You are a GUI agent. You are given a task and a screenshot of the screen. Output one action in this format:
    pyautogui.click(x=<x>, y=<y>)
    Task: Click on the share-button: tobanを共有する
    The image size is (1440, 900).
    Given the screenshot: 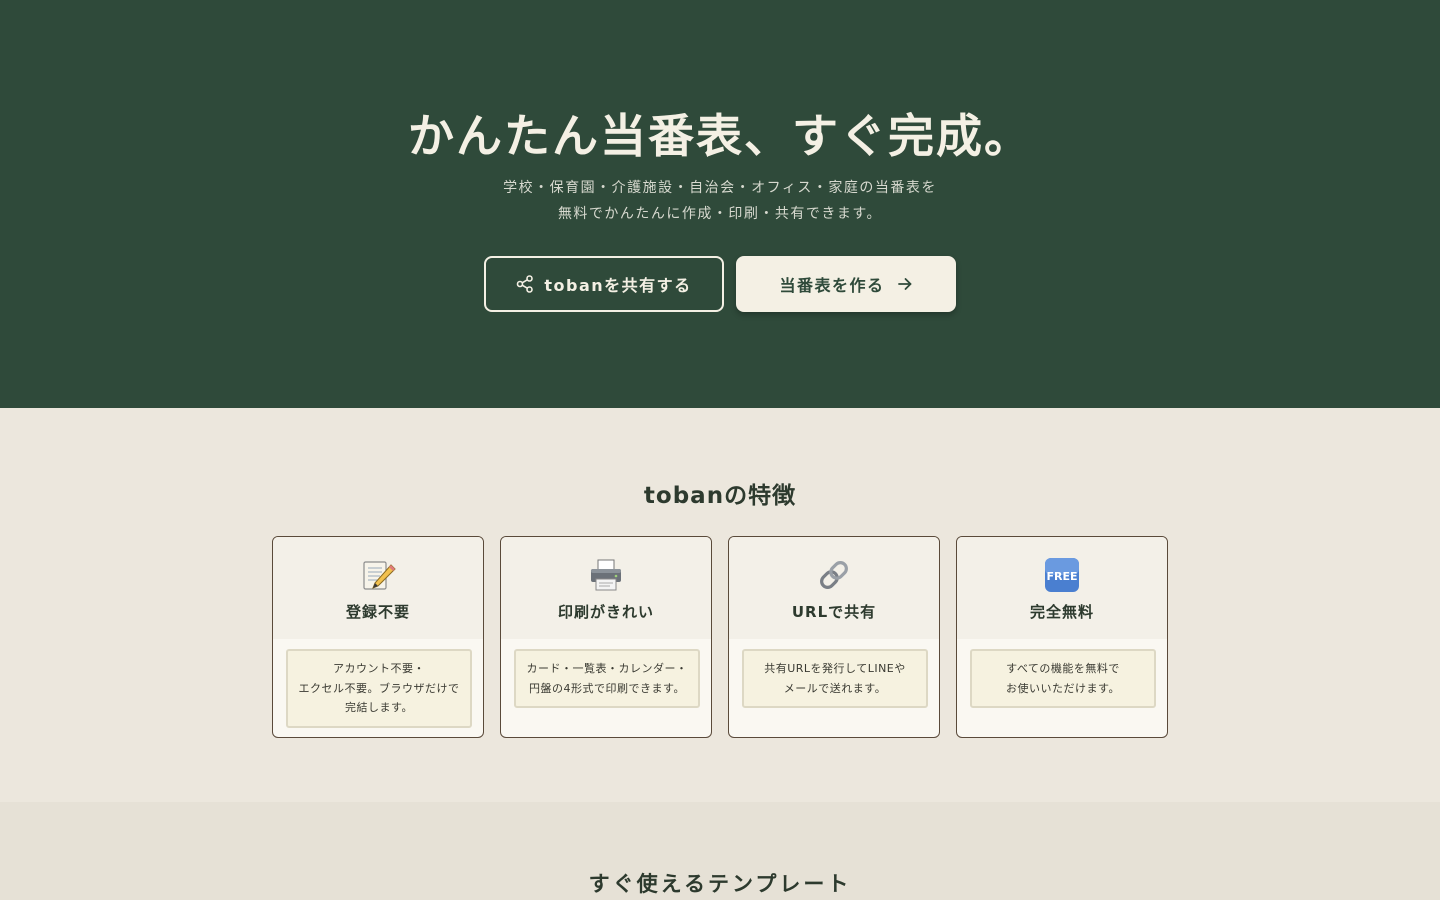 What is the action you would take?
    pyautogui.click(x=604, y=284)
    